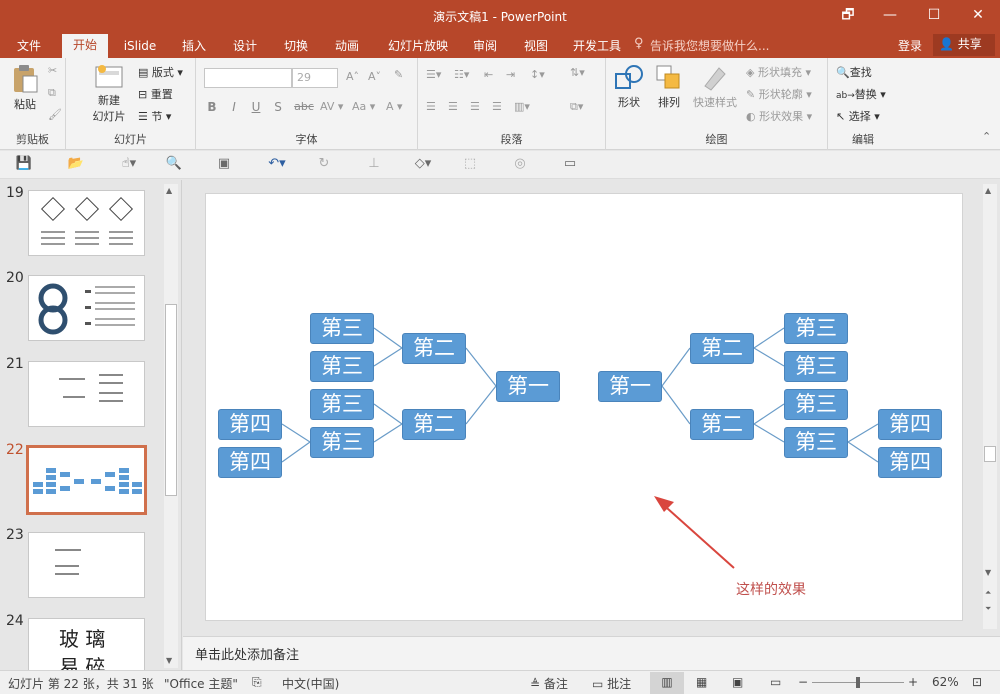 The image size is (1000, 694). Describe the element at coordinates (497, 106) in the screenshot. I see `justify-icon: ☰` at that location.